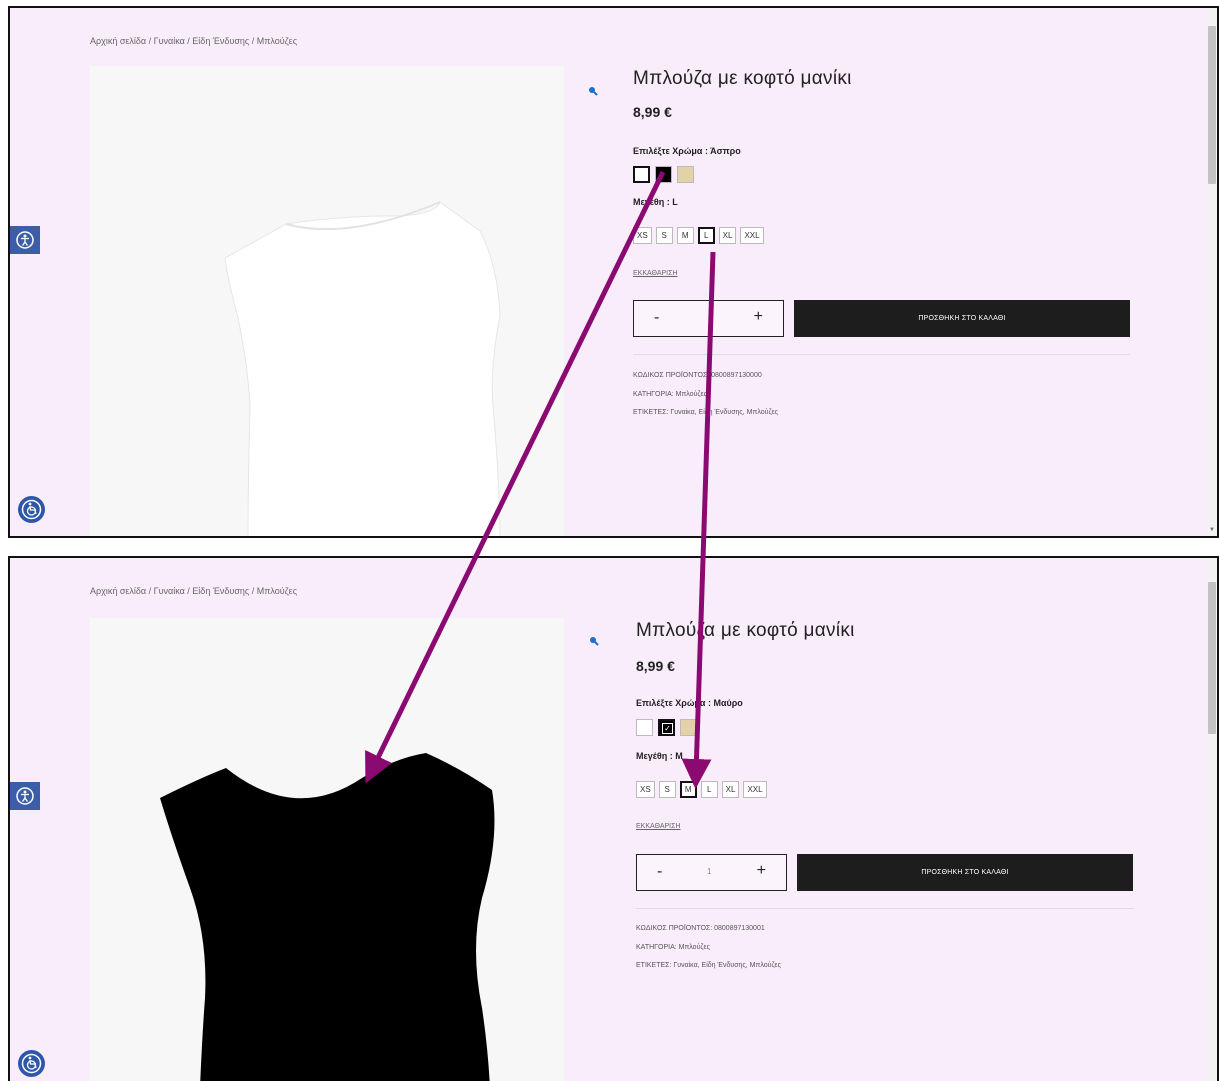  I want to click on scrollbar: ▼, so click(1212, 272).